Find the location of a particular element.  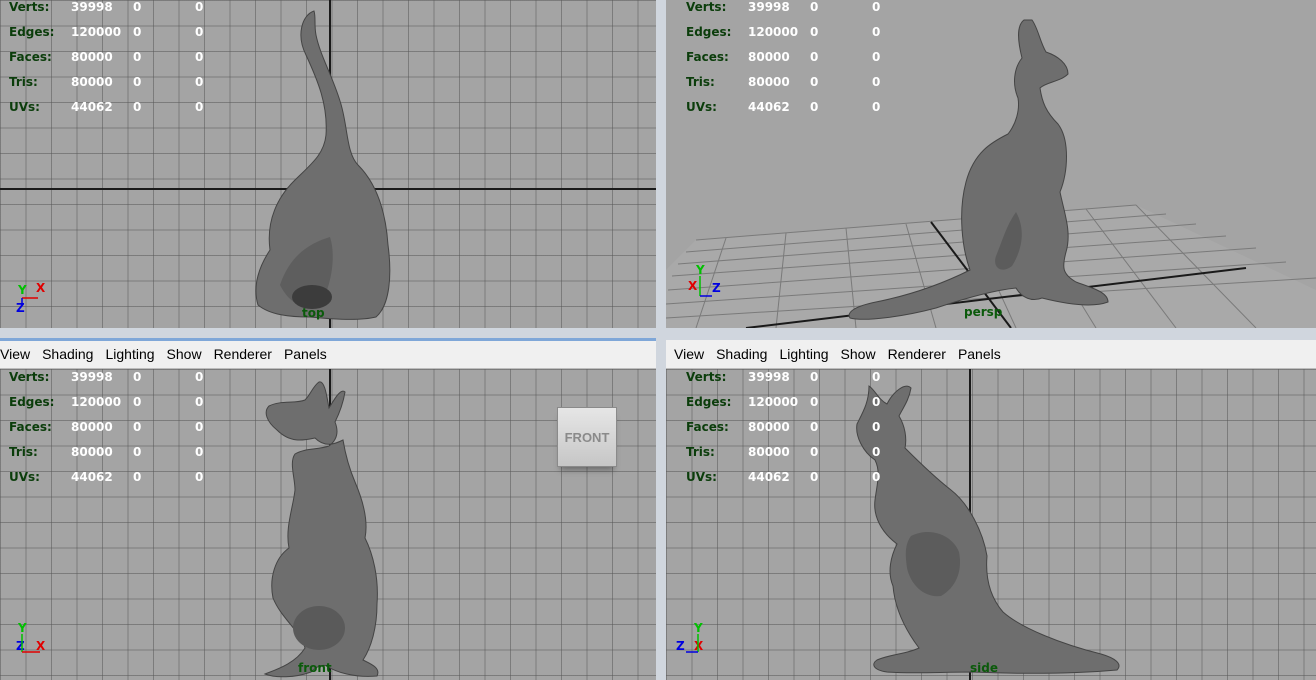

svg-text: X is located at coordinates (699, 646).